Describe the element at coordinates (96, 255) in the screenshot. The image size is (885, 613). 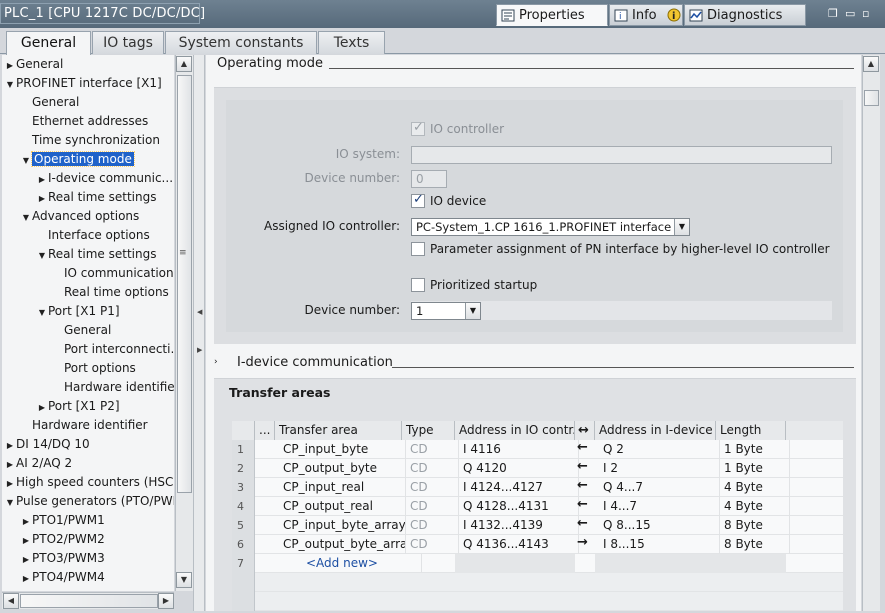
I see `nav-item: ▼ Real time settings` at that location.